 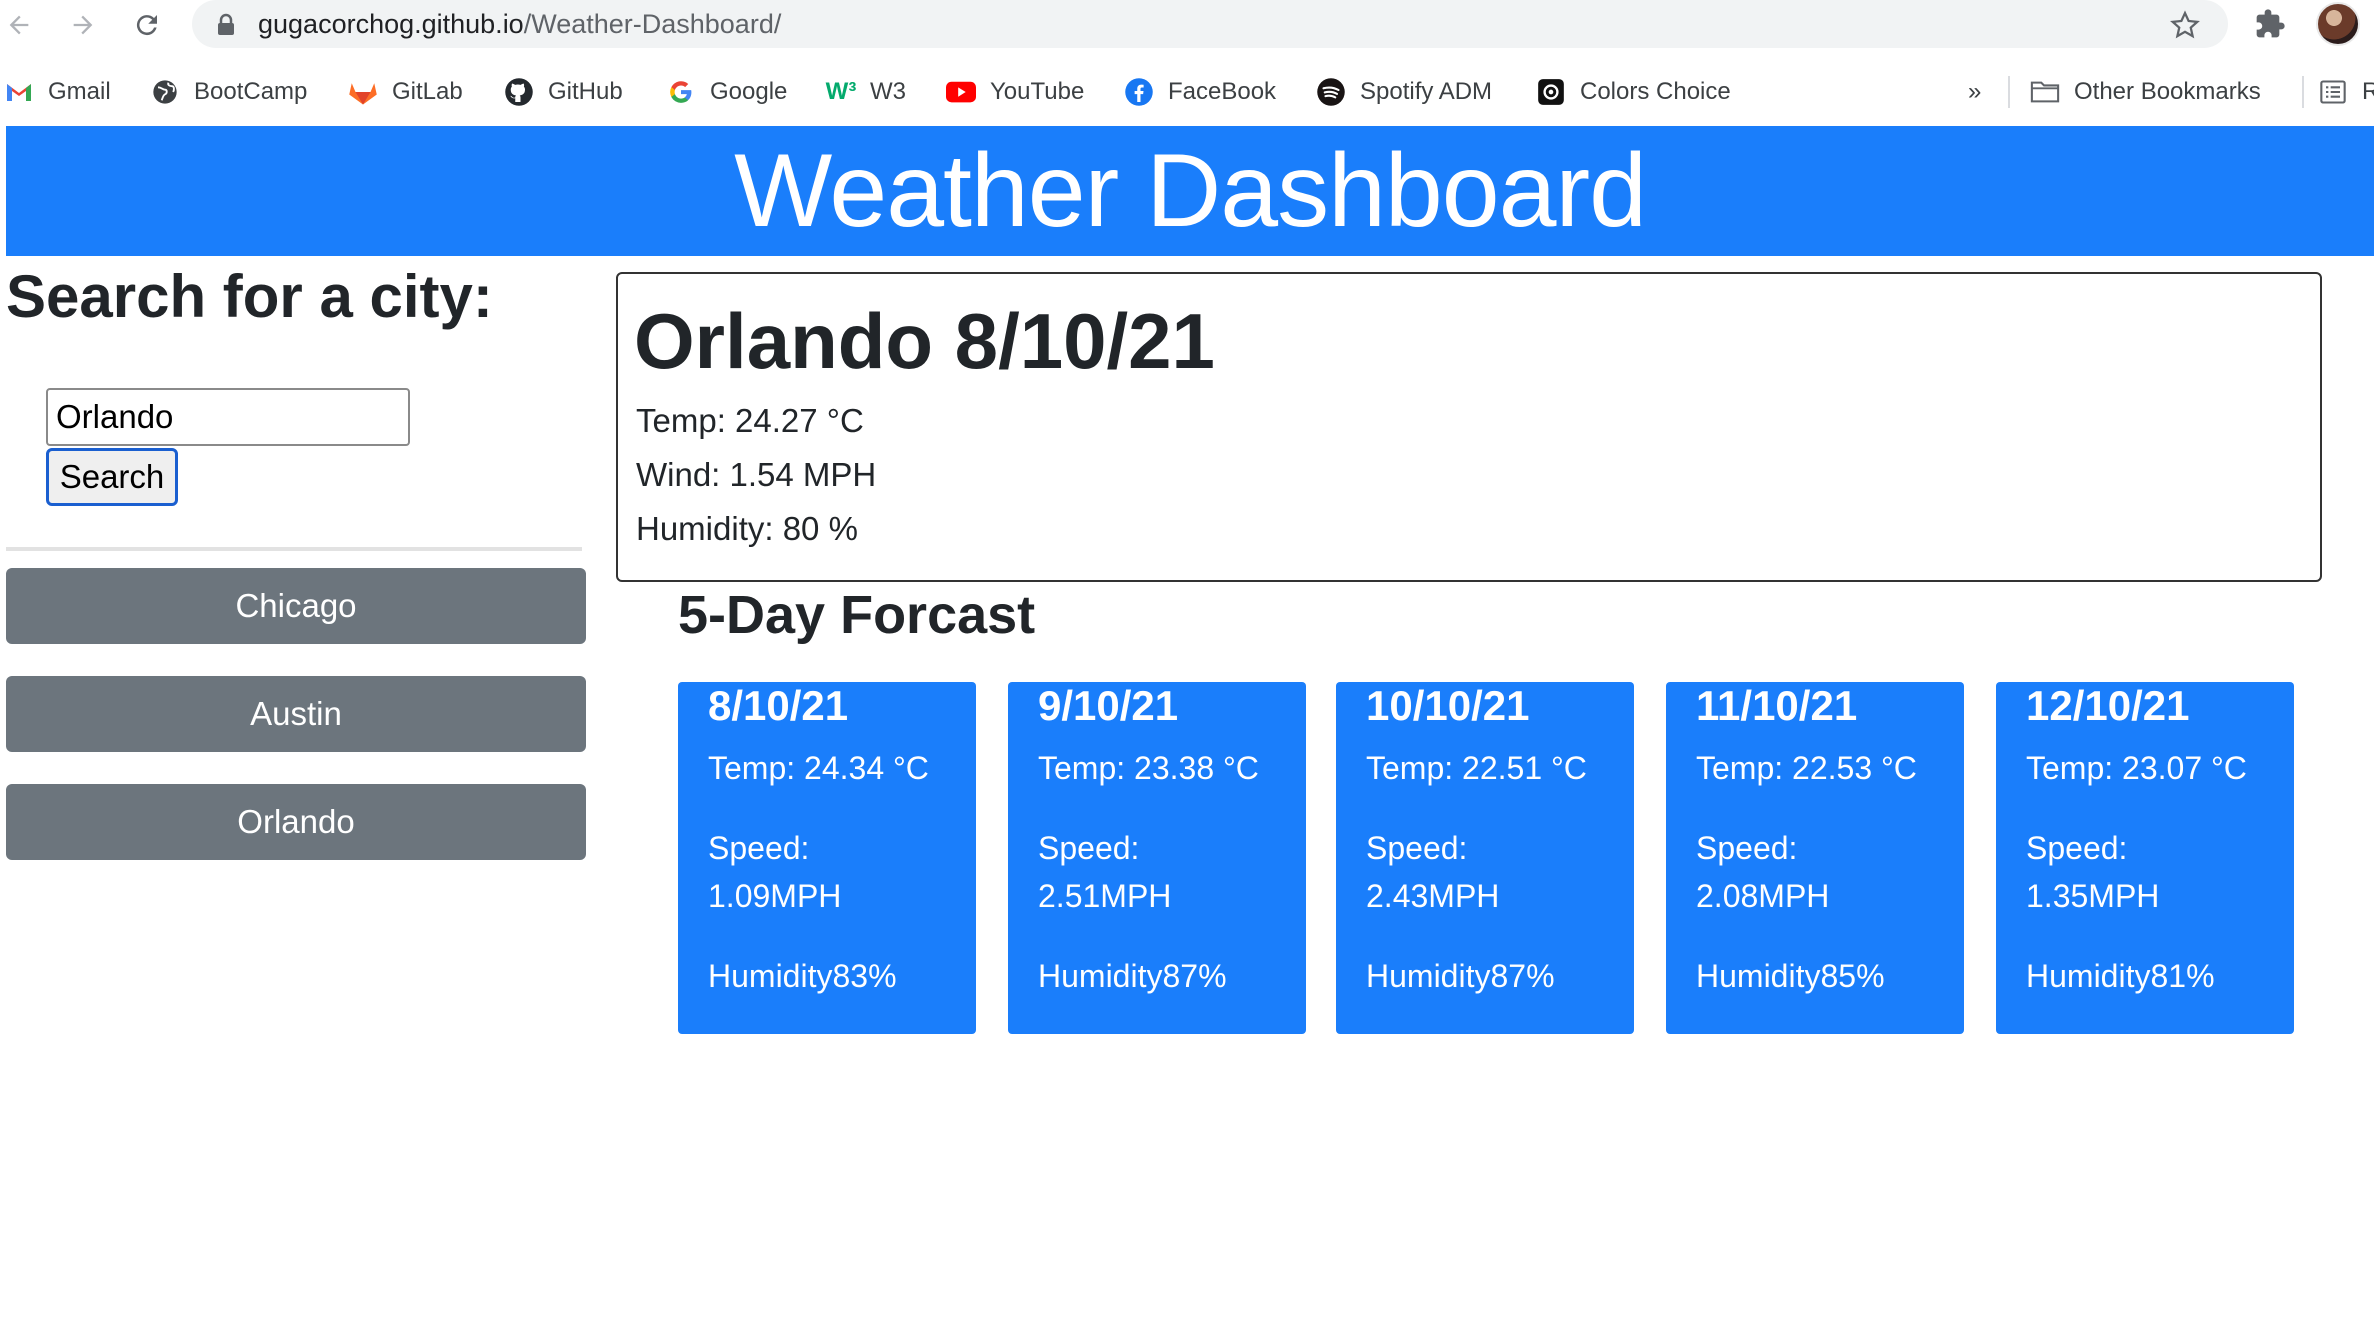 I want to click on gitlab-icon, so click(x=363, y=92).